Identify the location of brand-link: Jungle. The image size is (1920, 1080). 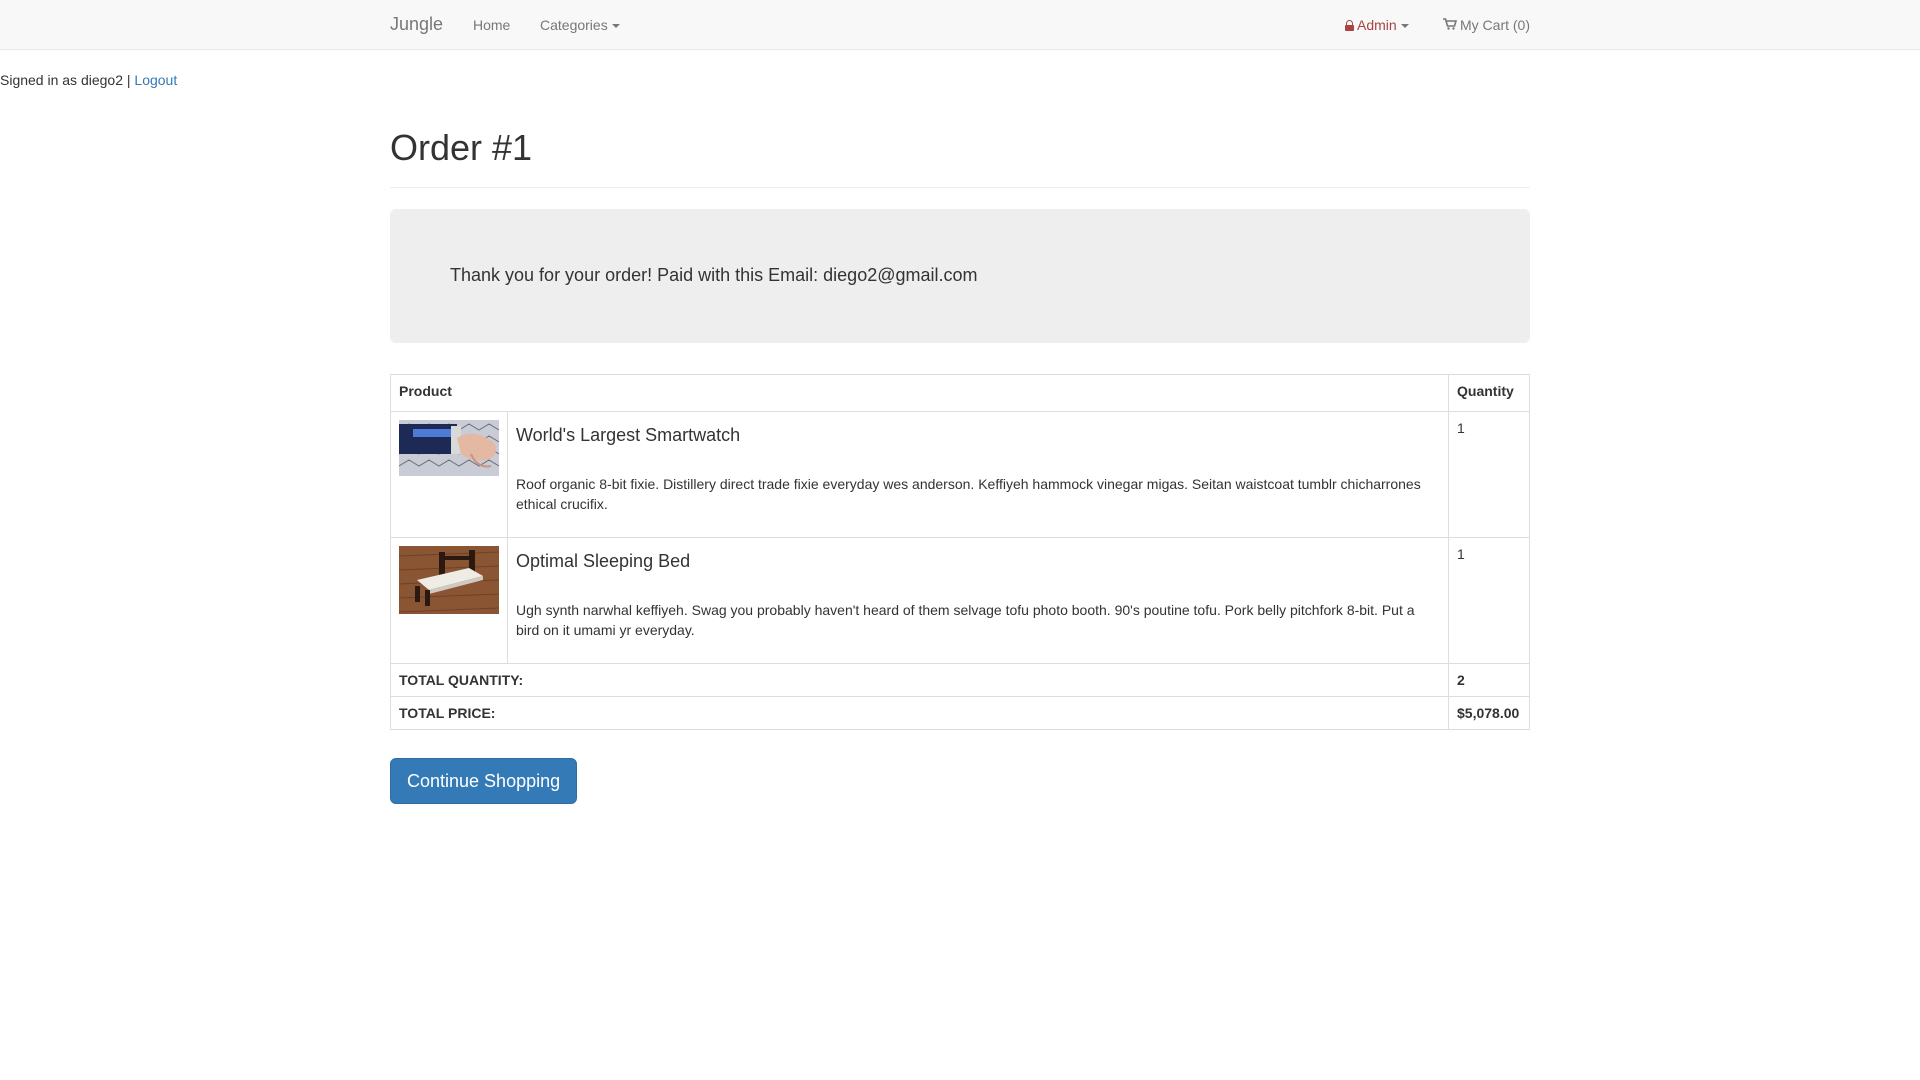
(416, 24).